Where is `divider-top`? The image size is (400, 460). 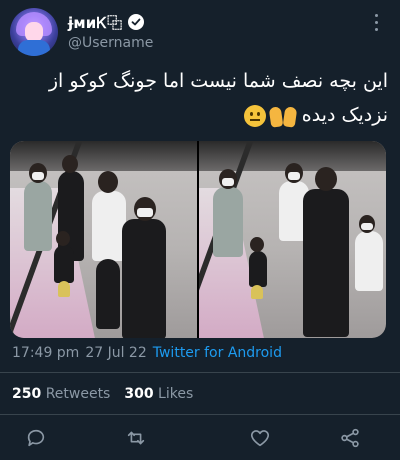
divider-top is located at coordinates (200, 372).